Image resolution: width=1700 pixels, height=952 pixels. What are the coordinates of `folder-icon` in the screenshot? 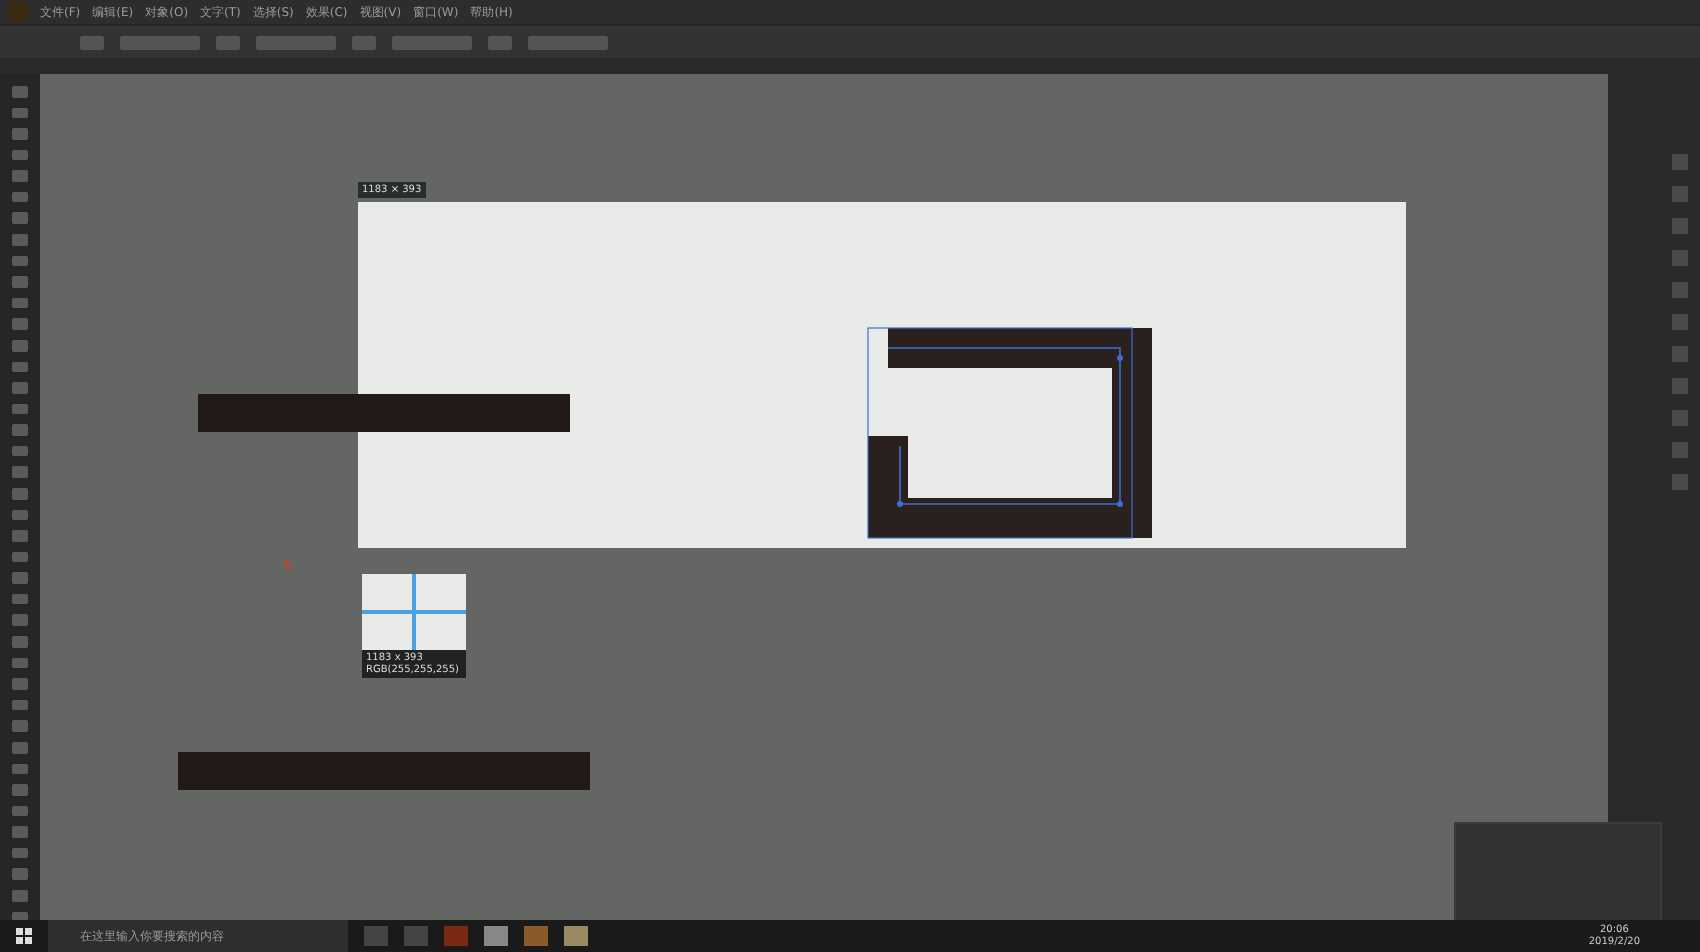 It's located at (576, 936).